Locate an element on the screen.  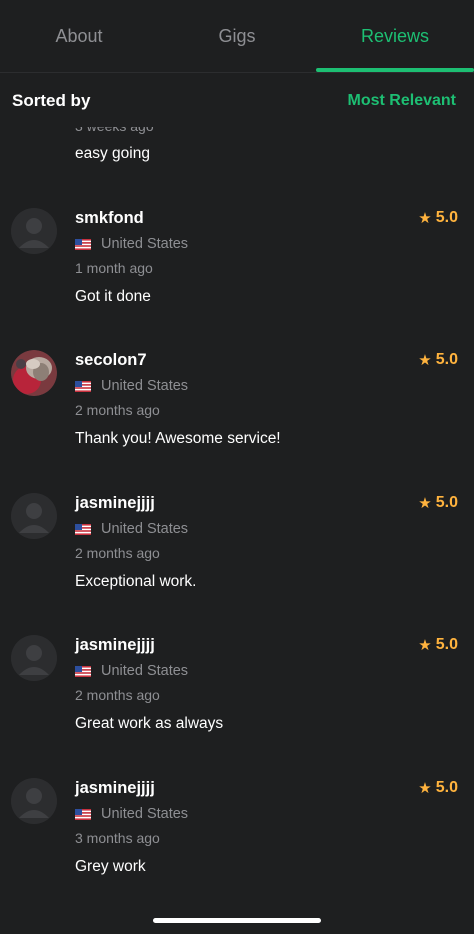
tab-about: About is located at coordinates (79, 36).